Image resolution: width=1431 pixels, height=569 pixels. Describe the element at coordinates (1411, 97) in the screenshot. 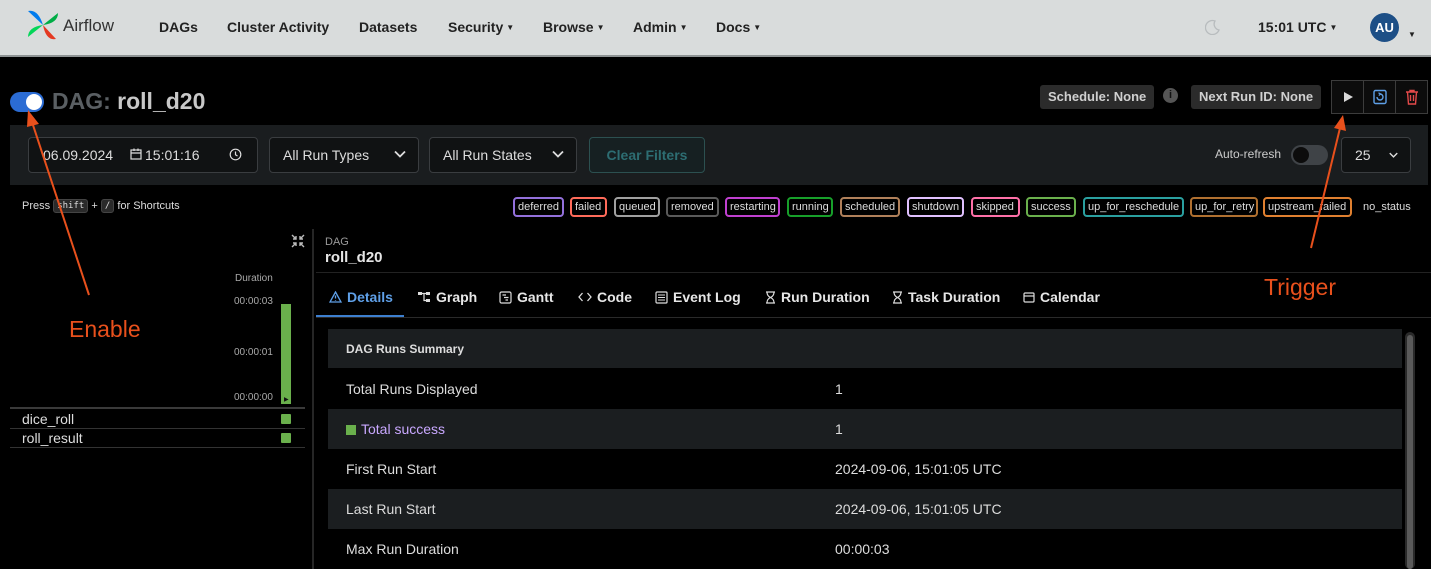

I see `delete-dag-button` at that location.